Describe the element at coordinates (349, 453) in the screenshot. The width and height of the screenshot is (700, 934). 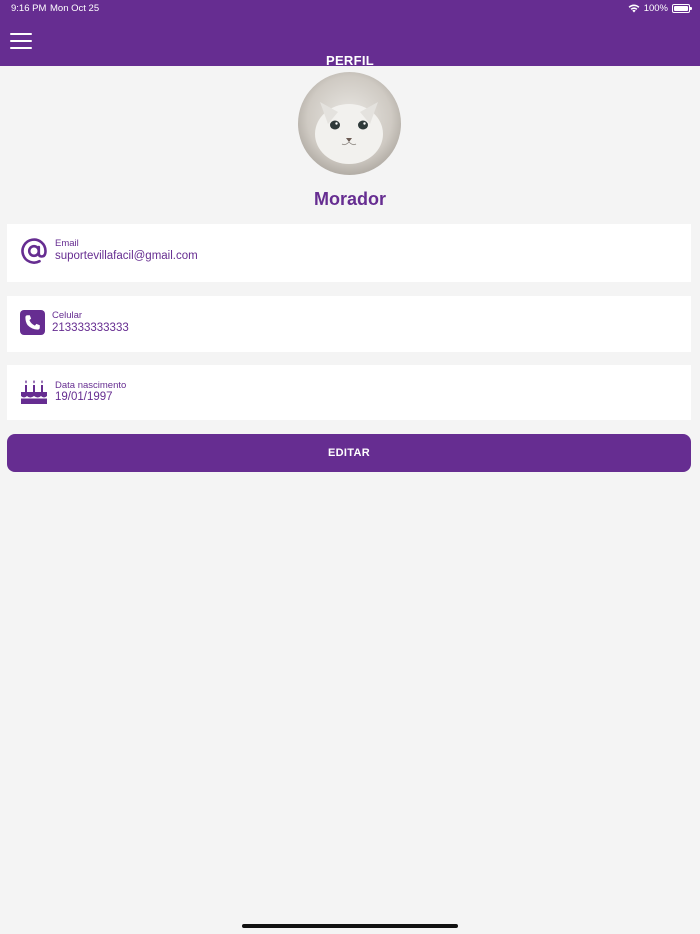
I see `edit-button: EDITAR` at that location.